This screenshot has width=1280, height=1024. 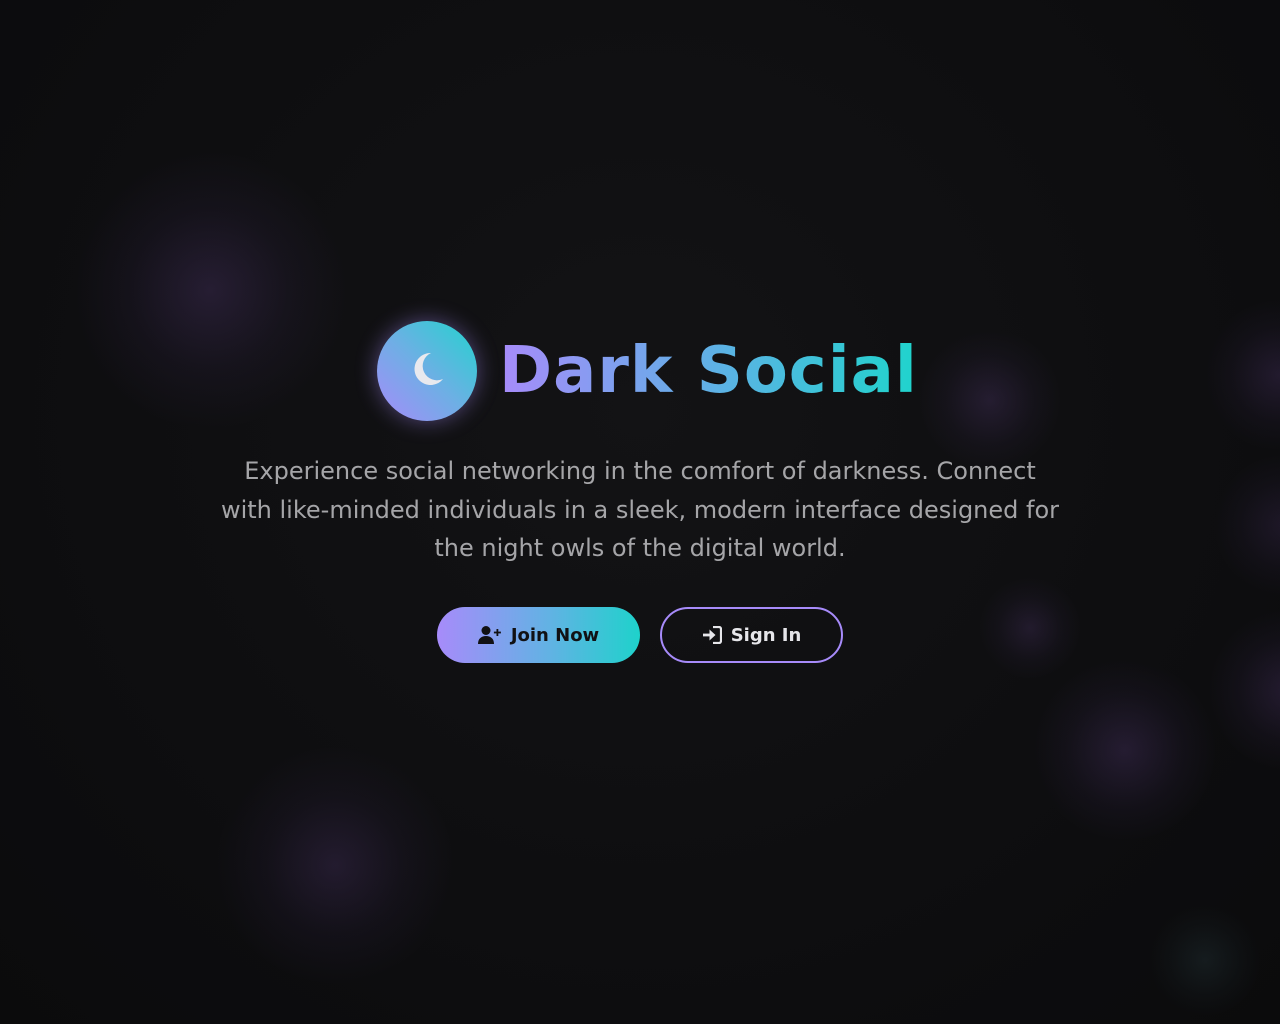 I want to click on join-now-button: Join Now, so click(x=538, y=635).